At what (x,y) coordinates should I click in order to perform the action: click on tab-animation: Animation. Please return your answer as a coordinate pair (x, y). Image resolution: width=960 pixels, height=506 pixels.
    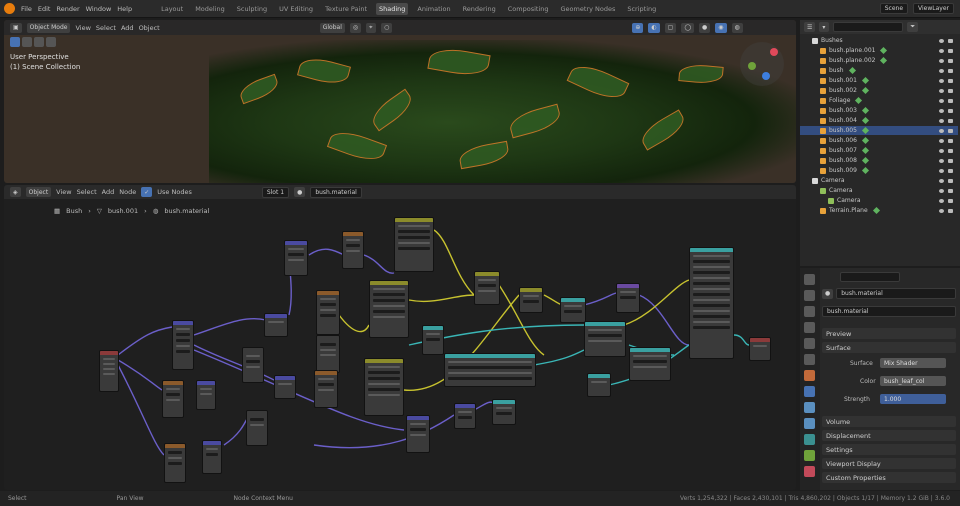
    Looking at the image, I should click on (433, 9).